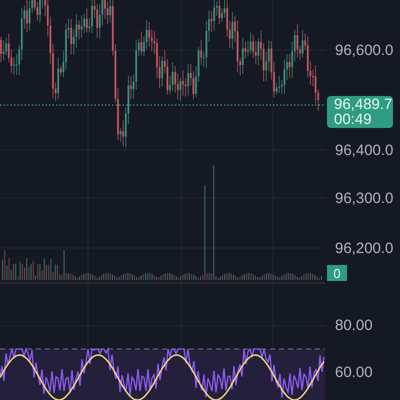 This screenshot has width=400, height=400. Describe the element at coordinates (354, 372) in the screenshot. I see `rsi-axis-label: 60.00` at that location.